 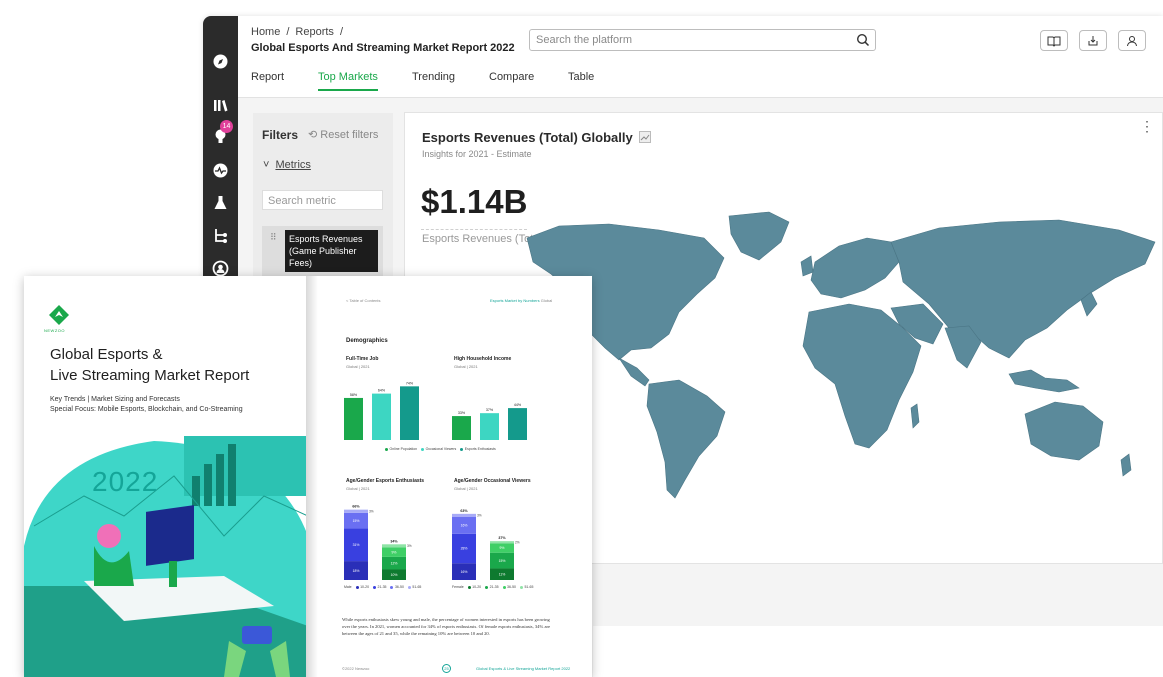 What do you see at coordinates (417, 587) in the screenshot?
I see `legend-label: 51-65` at bounding box center [417, 587].